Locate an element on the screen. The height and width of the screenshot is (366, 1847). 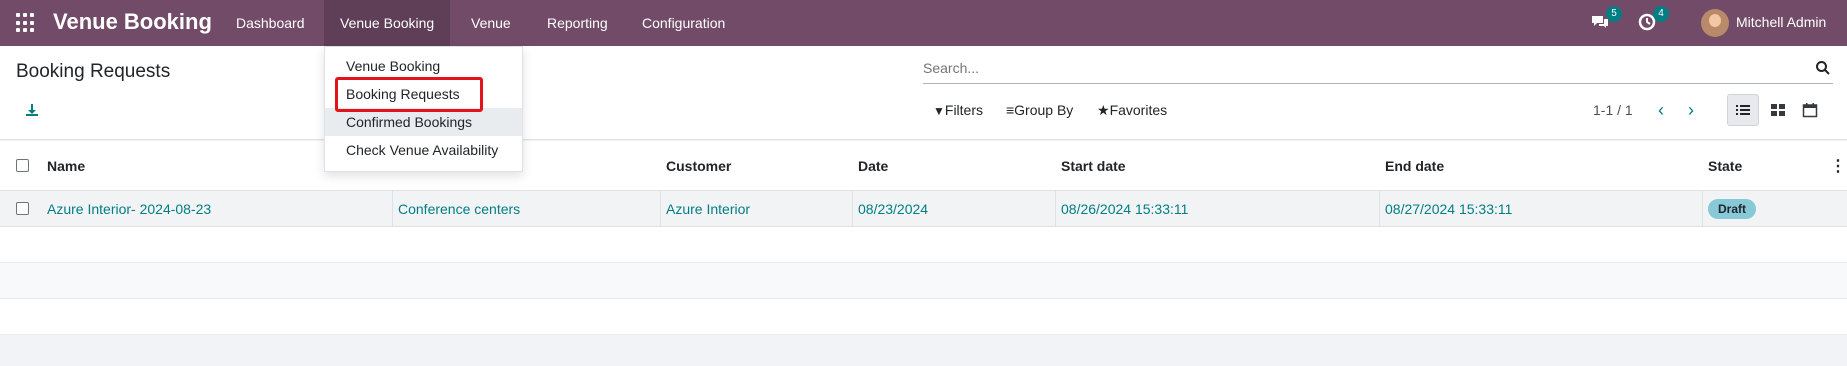
row-state: Draft is located at coordinates (1732, 208).